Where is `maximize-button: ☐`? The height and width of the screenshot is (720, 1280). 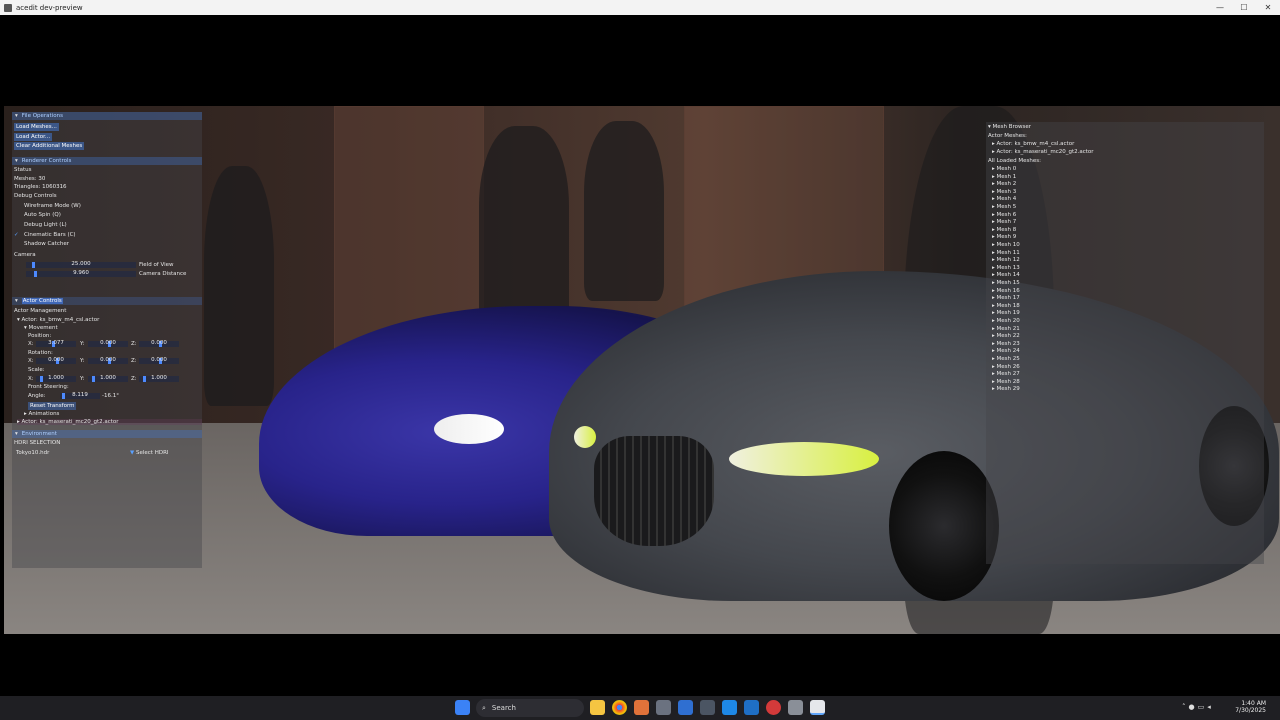
maximize-button: ☐ is located at coordinates (1244, 7).